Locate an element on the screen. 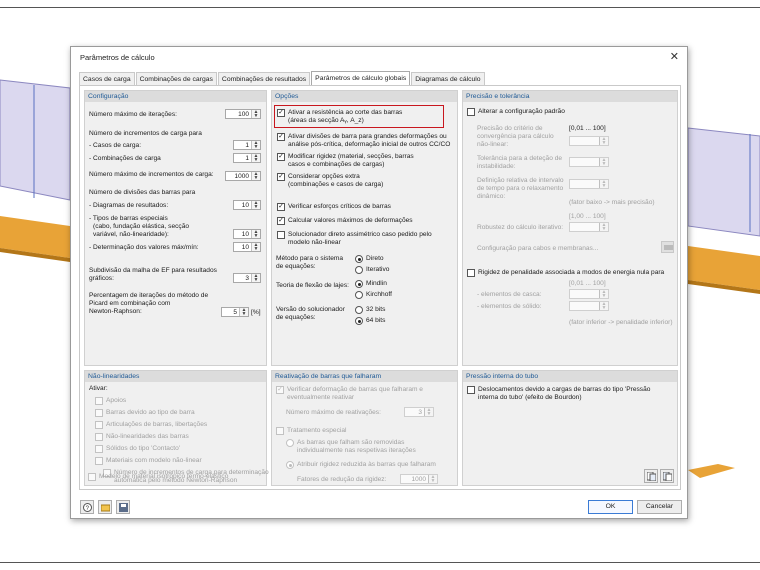 This screenshot has width=760, height=570. save-button is located at coordinates (123, 507).